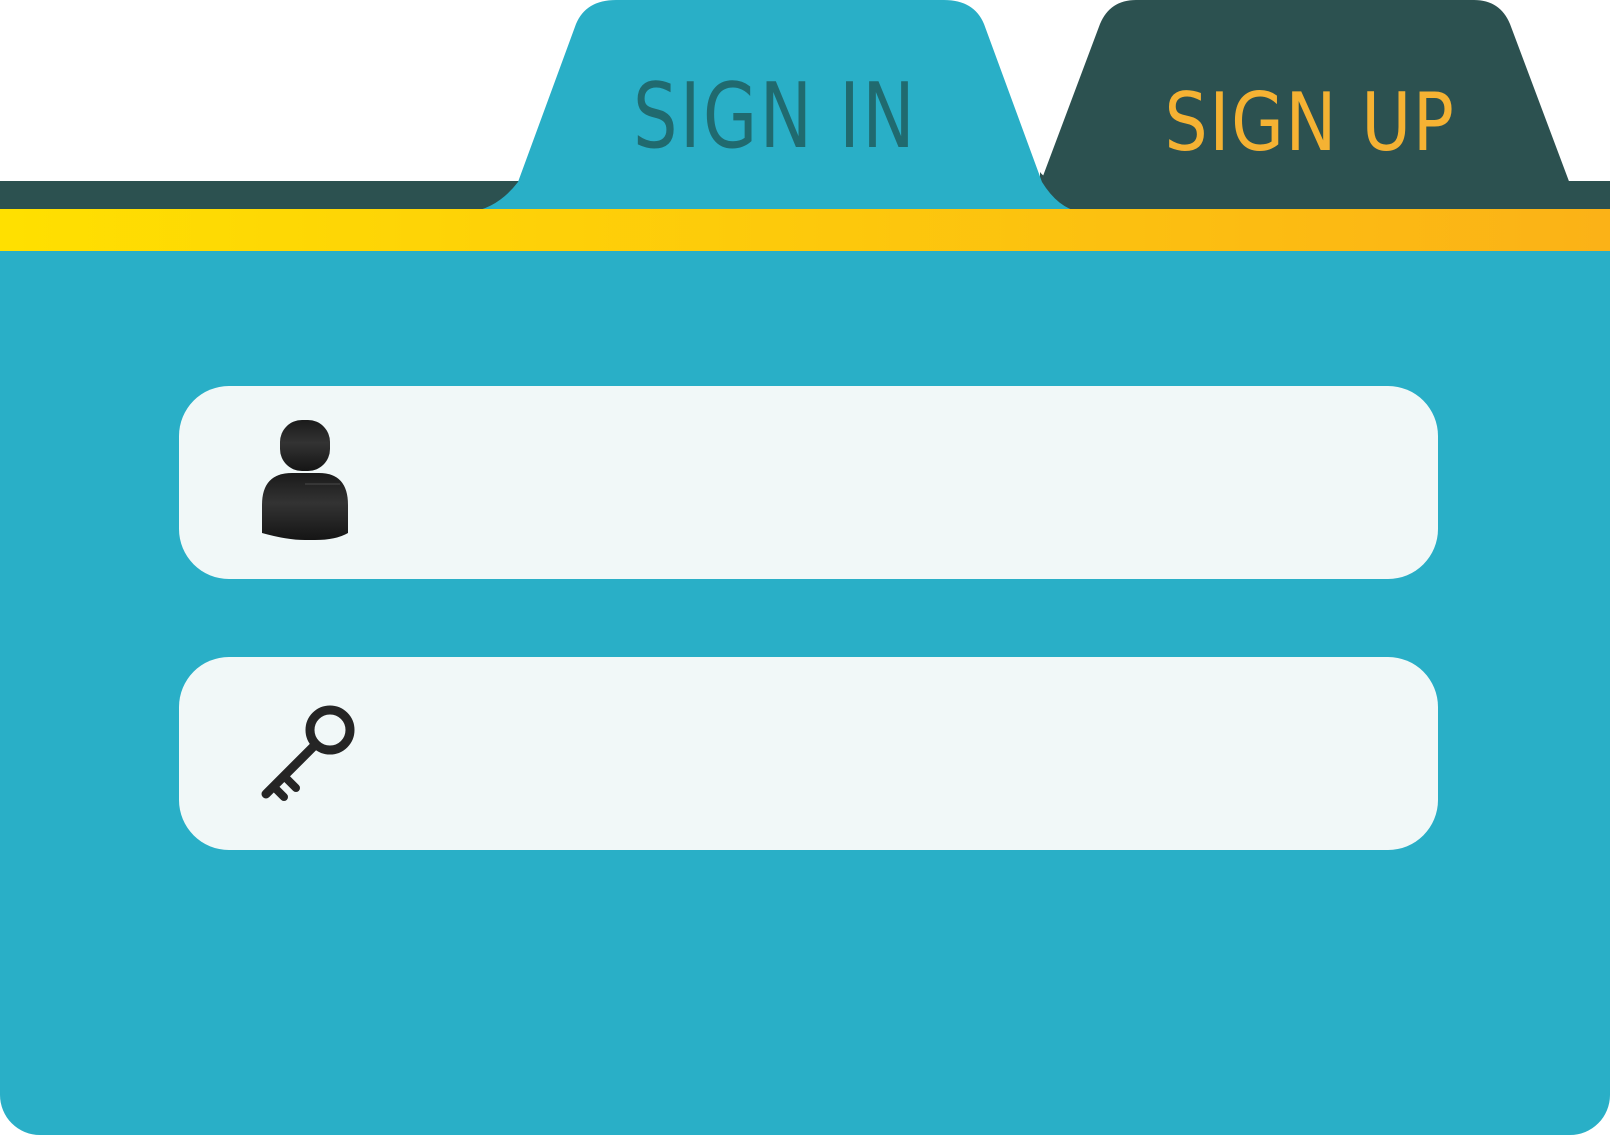 The width and height of the screenshot is (1610, 1135). I want to click on tab-sign-in: SIGN IN, so click(775, 106).